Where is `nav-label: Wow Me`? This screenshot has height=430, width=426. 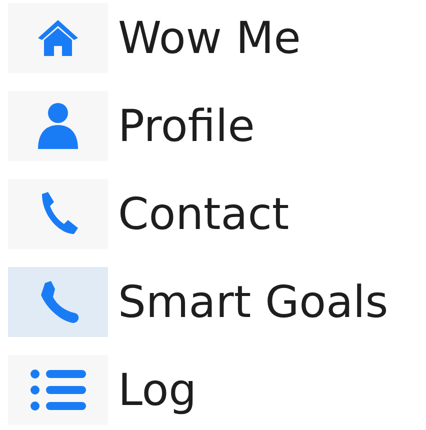
nav-label: Wow Me is located at coordinates (209, 38).